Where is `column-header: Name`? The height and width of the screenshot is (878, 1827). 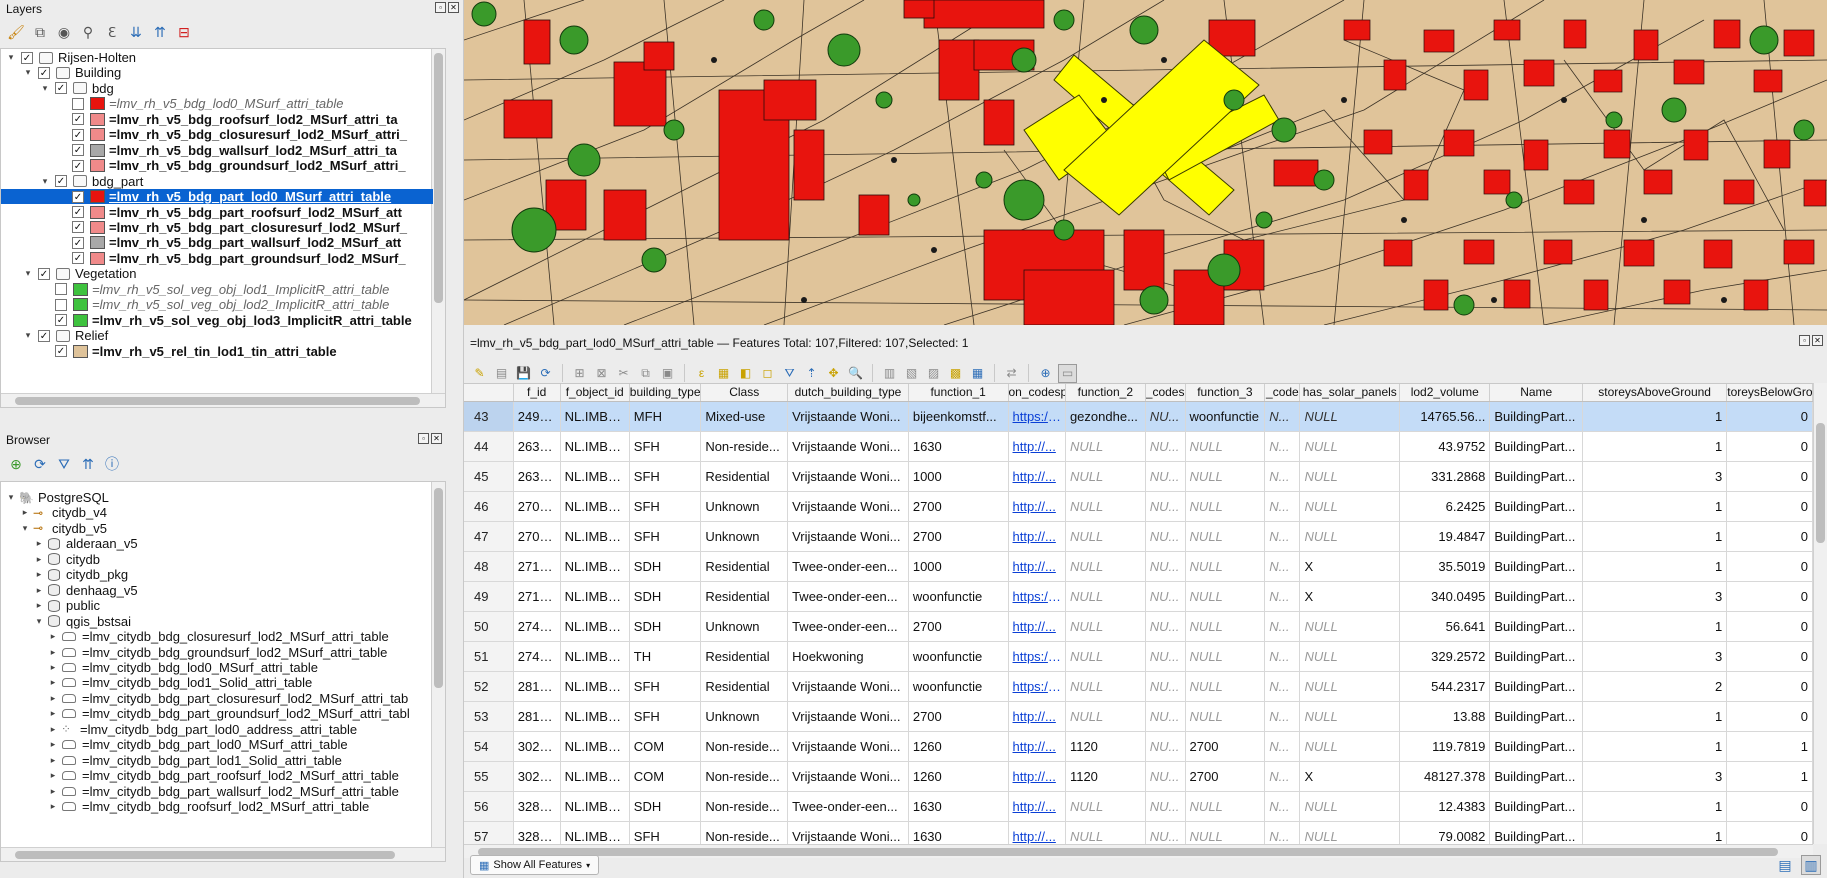 column-header: Name is located at coordinates (1536, 393).